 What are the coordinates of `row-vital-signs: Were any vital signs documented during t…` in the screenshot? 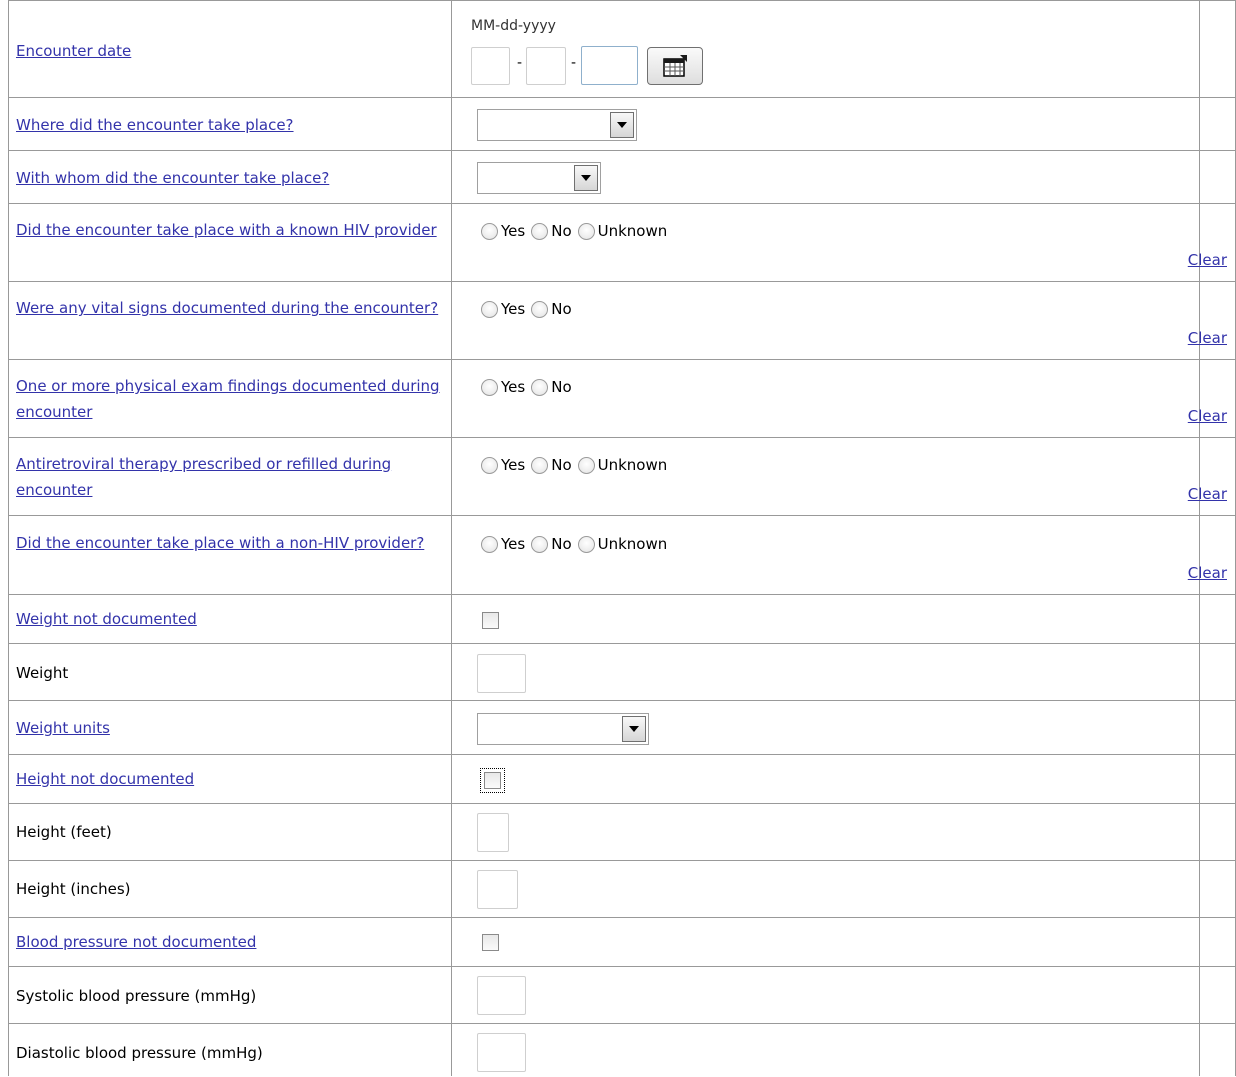 It's located at (622, 320).